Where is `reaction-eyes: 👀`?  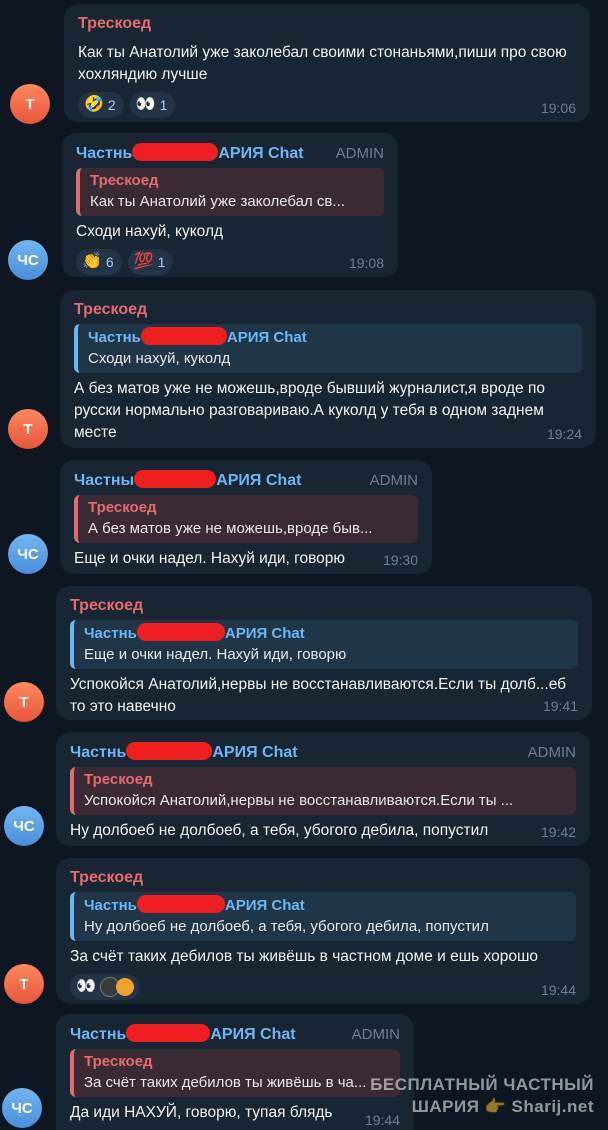 reaction-eyes: 👀 is located at coordinates (105, 987).